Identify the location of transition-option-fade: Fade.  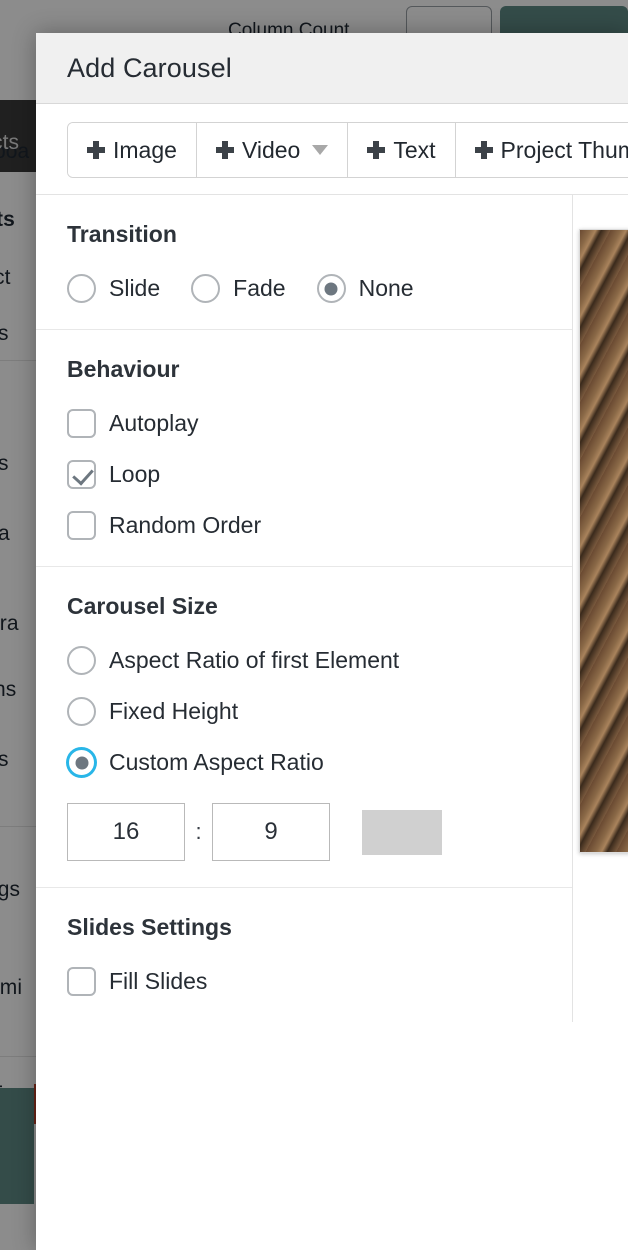
(238, 288).